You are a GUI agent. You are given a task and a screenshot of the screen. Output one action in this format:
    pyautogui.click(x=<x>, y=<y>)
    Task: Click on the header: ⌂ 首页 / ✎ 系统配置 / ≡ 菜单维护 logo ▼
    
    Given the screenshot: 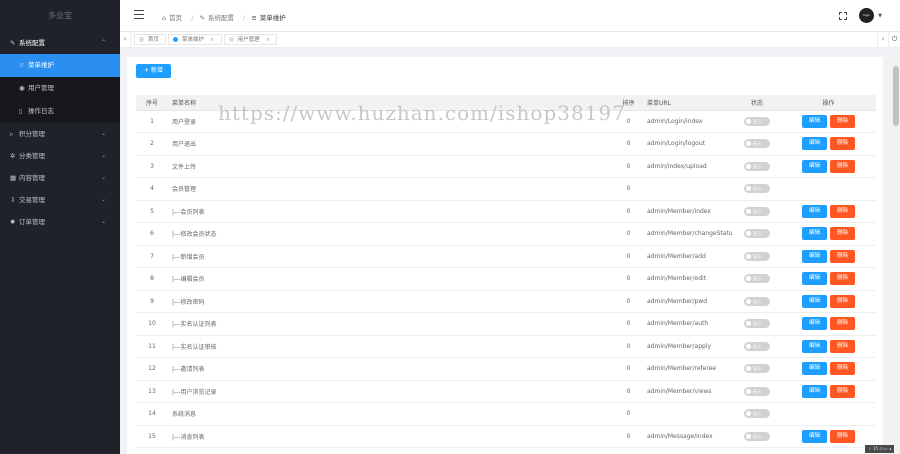 What is the action you would take?
    pyautogui.click(x=510, y=16)
    